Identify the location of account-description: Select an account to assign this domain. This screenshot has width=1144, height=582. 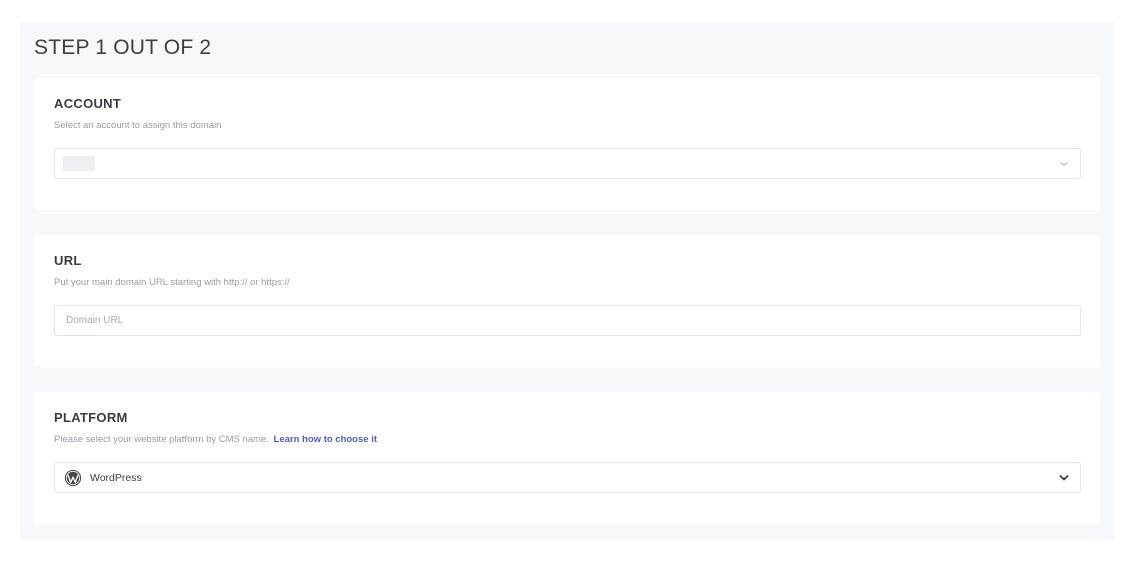
(138, 125).